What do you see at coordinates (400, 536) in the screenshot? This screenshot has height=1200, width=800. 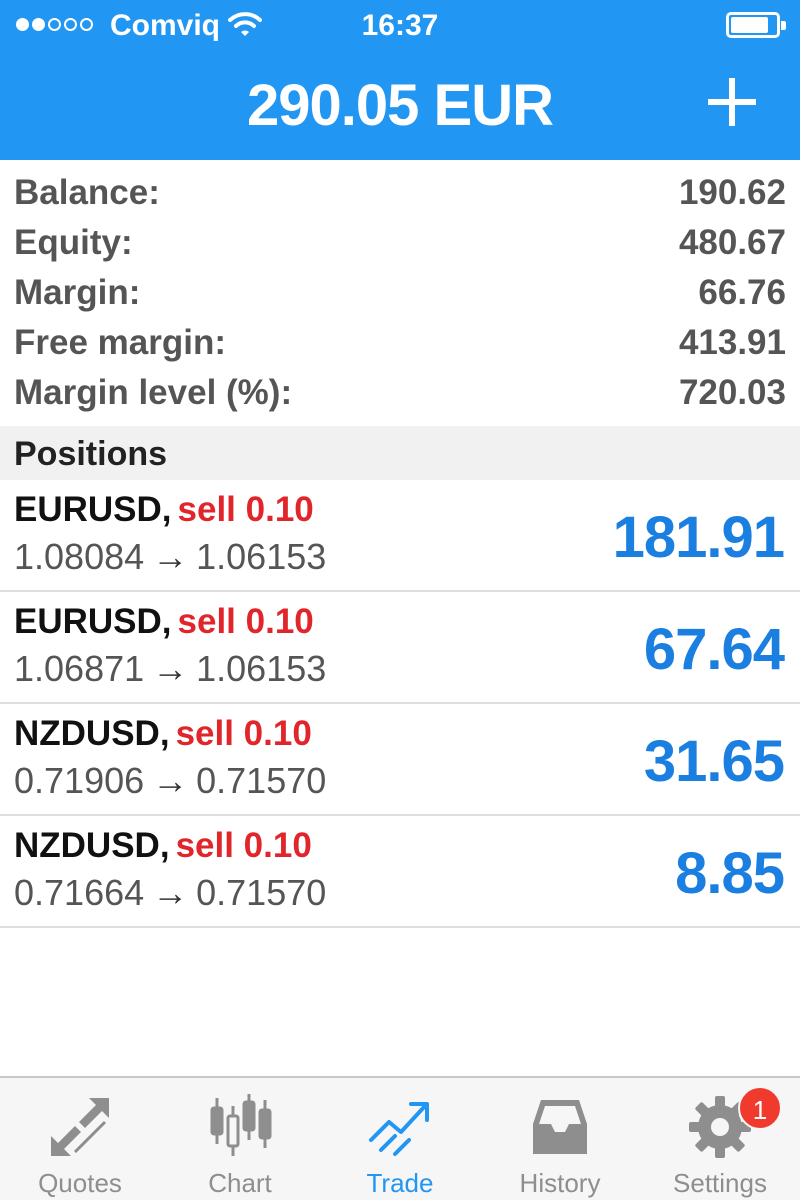 I see `position-row: EURUSD, sell 0.10 1.08084 → 1.06153 181.91` at bounding box center [400, 536].